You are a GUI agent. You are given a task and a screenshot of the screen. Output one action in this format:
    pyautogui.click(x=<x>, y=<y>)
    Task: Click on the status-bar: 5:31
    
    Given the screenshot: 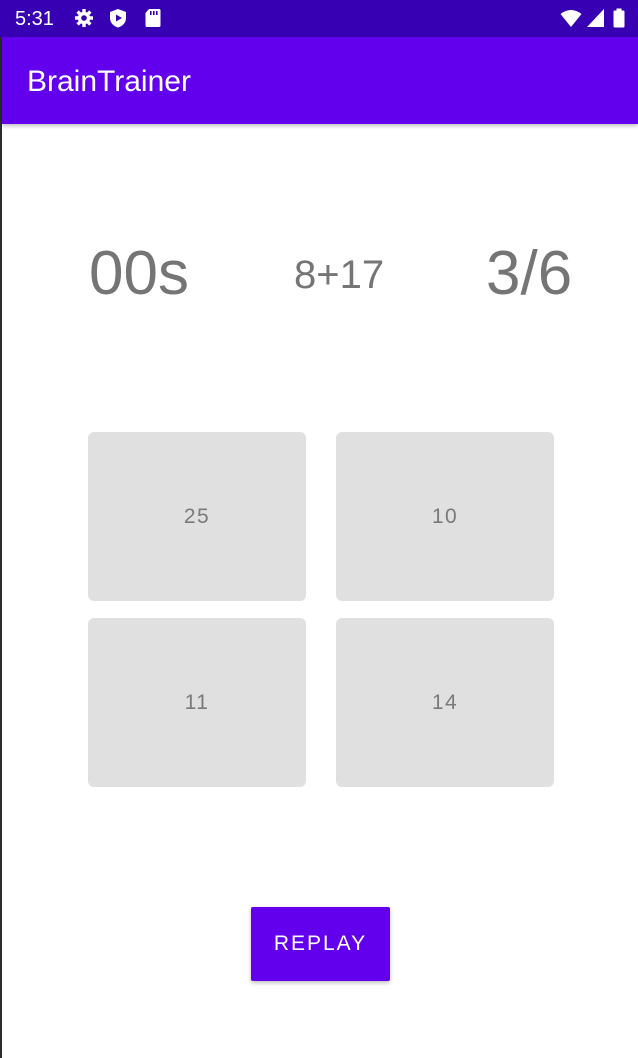 What is the action you would take?
    pyautogui.click(x=319, y=18)
    